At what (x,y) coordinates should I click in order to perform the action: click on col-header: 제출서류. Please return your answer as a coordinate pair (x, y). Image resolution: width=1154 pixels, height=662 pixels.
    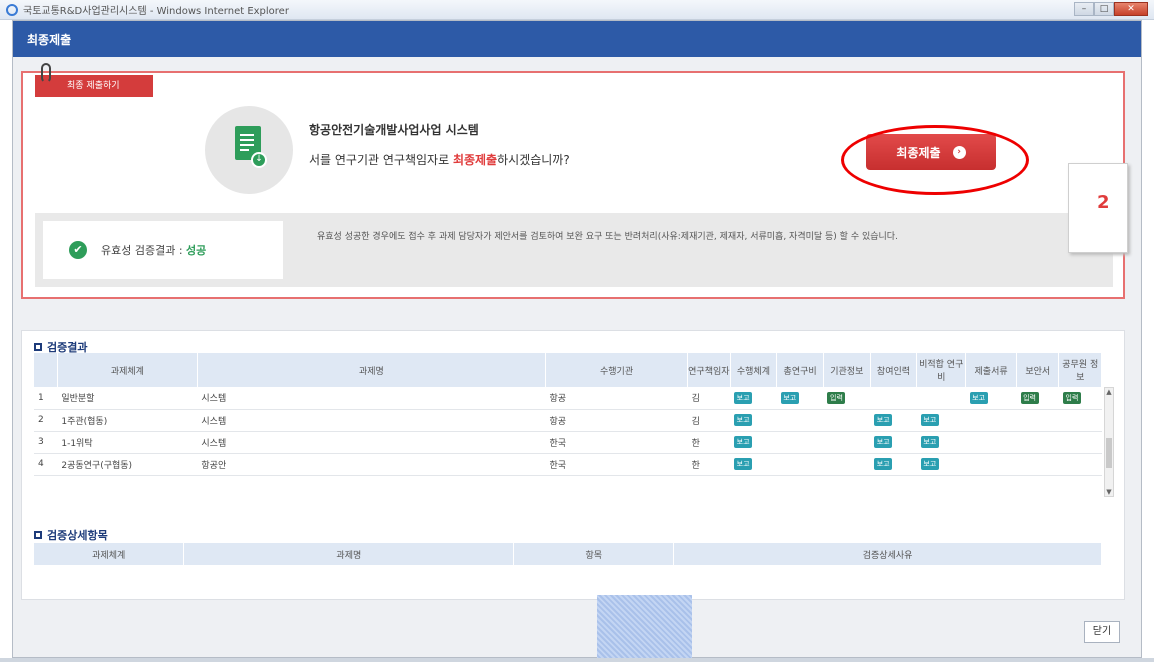
    Looking at the image, I should click on (991, 370).